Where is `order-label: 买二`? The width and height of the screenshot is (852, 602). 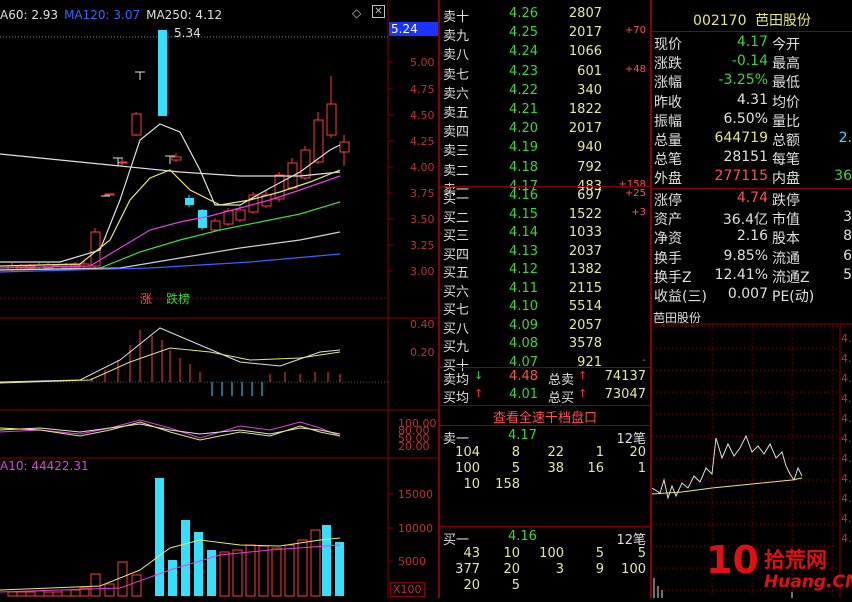 order-label: 买二 is located at coordinates (456, 218).